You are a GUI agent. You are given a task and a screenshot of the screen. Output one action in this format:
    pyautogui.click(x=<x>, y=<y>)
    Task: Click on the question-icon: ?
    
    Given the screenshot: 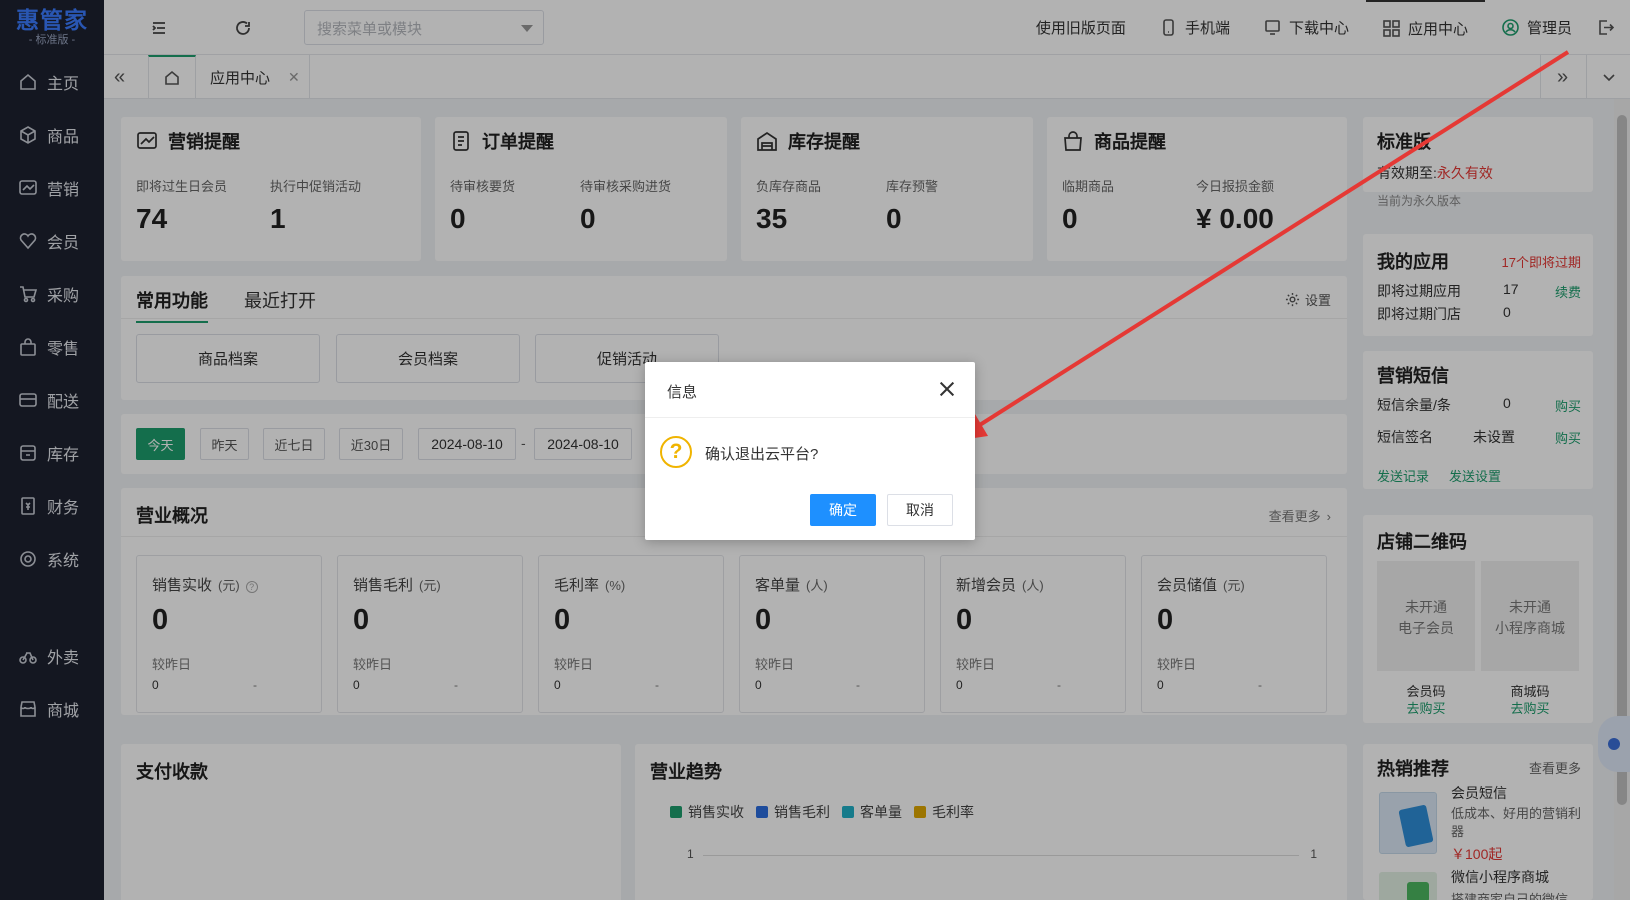 What is the action you would take?
    pyautogui.click(x=676, y=452)
    